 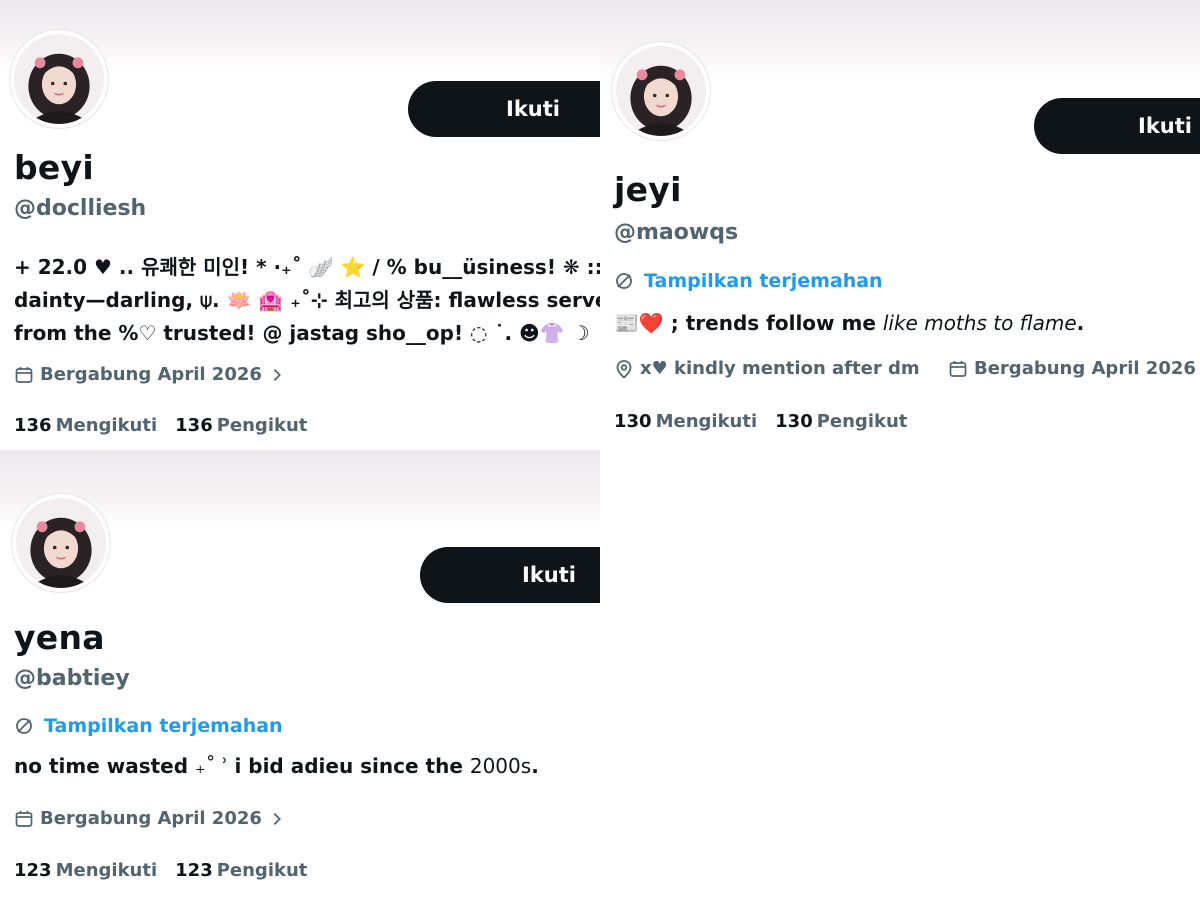 I want to click on bio-text: no time wasted, so click(x=105, y=766).